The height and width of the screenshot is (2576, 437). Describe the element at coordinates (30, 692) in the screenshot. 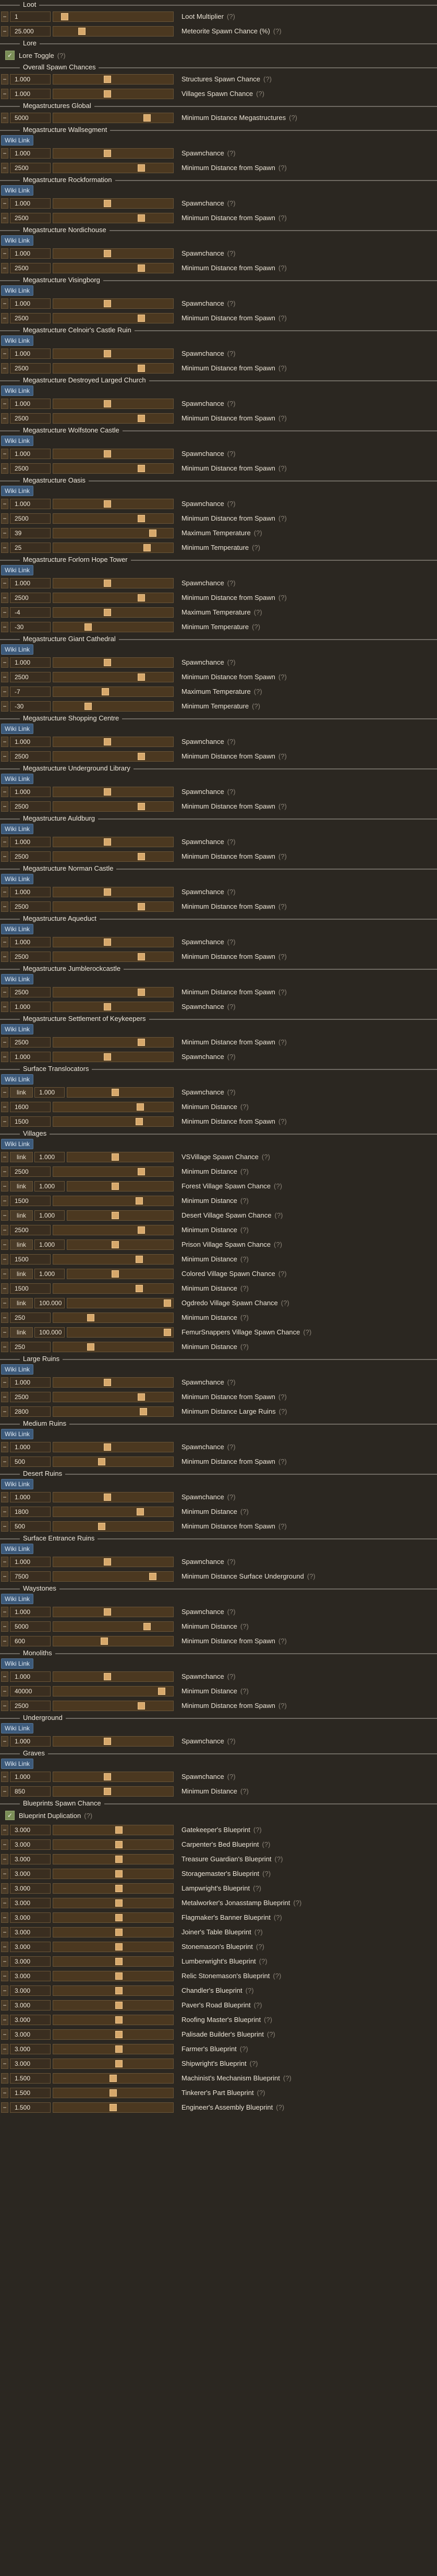

I see `value-field: -7` at that location.